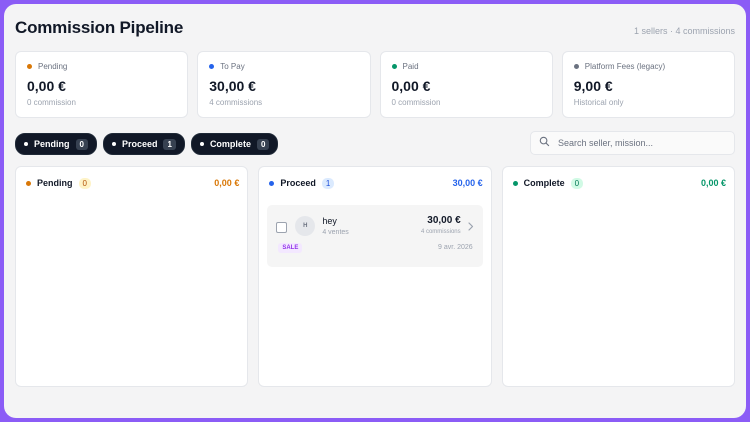 This screenshot has height=422, width=750. What do you see at coordinates (444, 220) in the screenshot?
I see `card-amount: 30,00 €` at bounding box center [444, 220].